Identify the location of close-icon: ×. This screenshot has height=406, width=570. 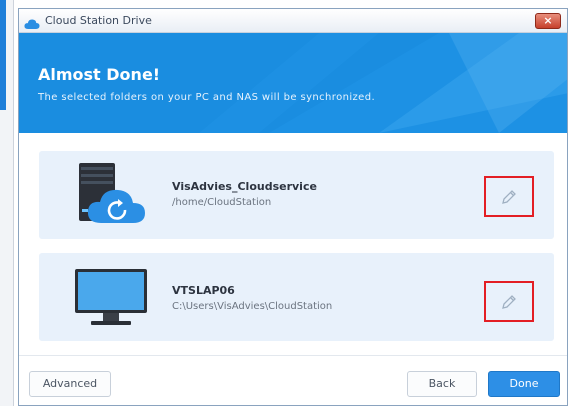
(548, 20).